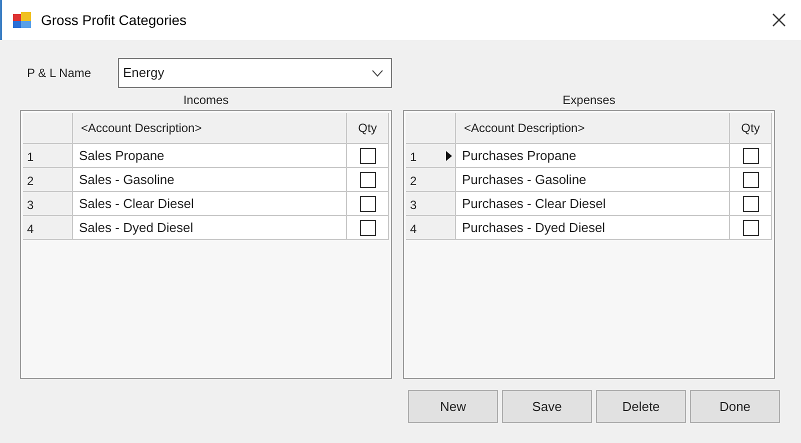 This screenshot has width=801, height=443. Describe the element at coordinates (641, 406) in the screenshot. I see `dialog-button: Delete` at that location.